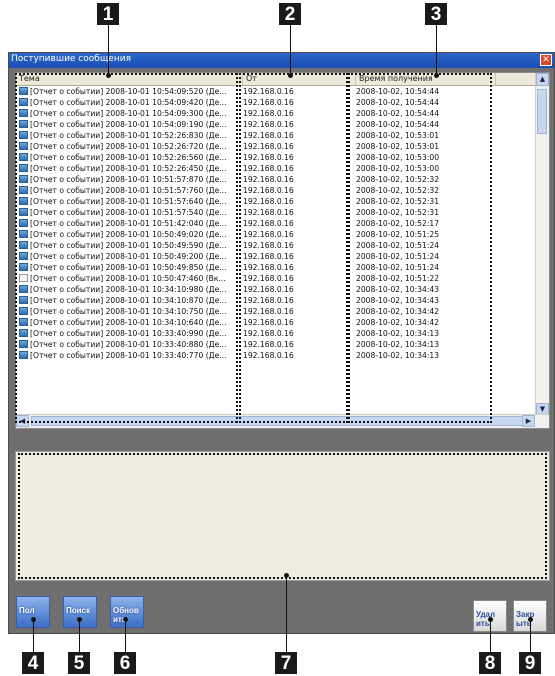  Describe the element at coordinates (490, 637) in the screenshot. I see `callout-8-leader` at that location.